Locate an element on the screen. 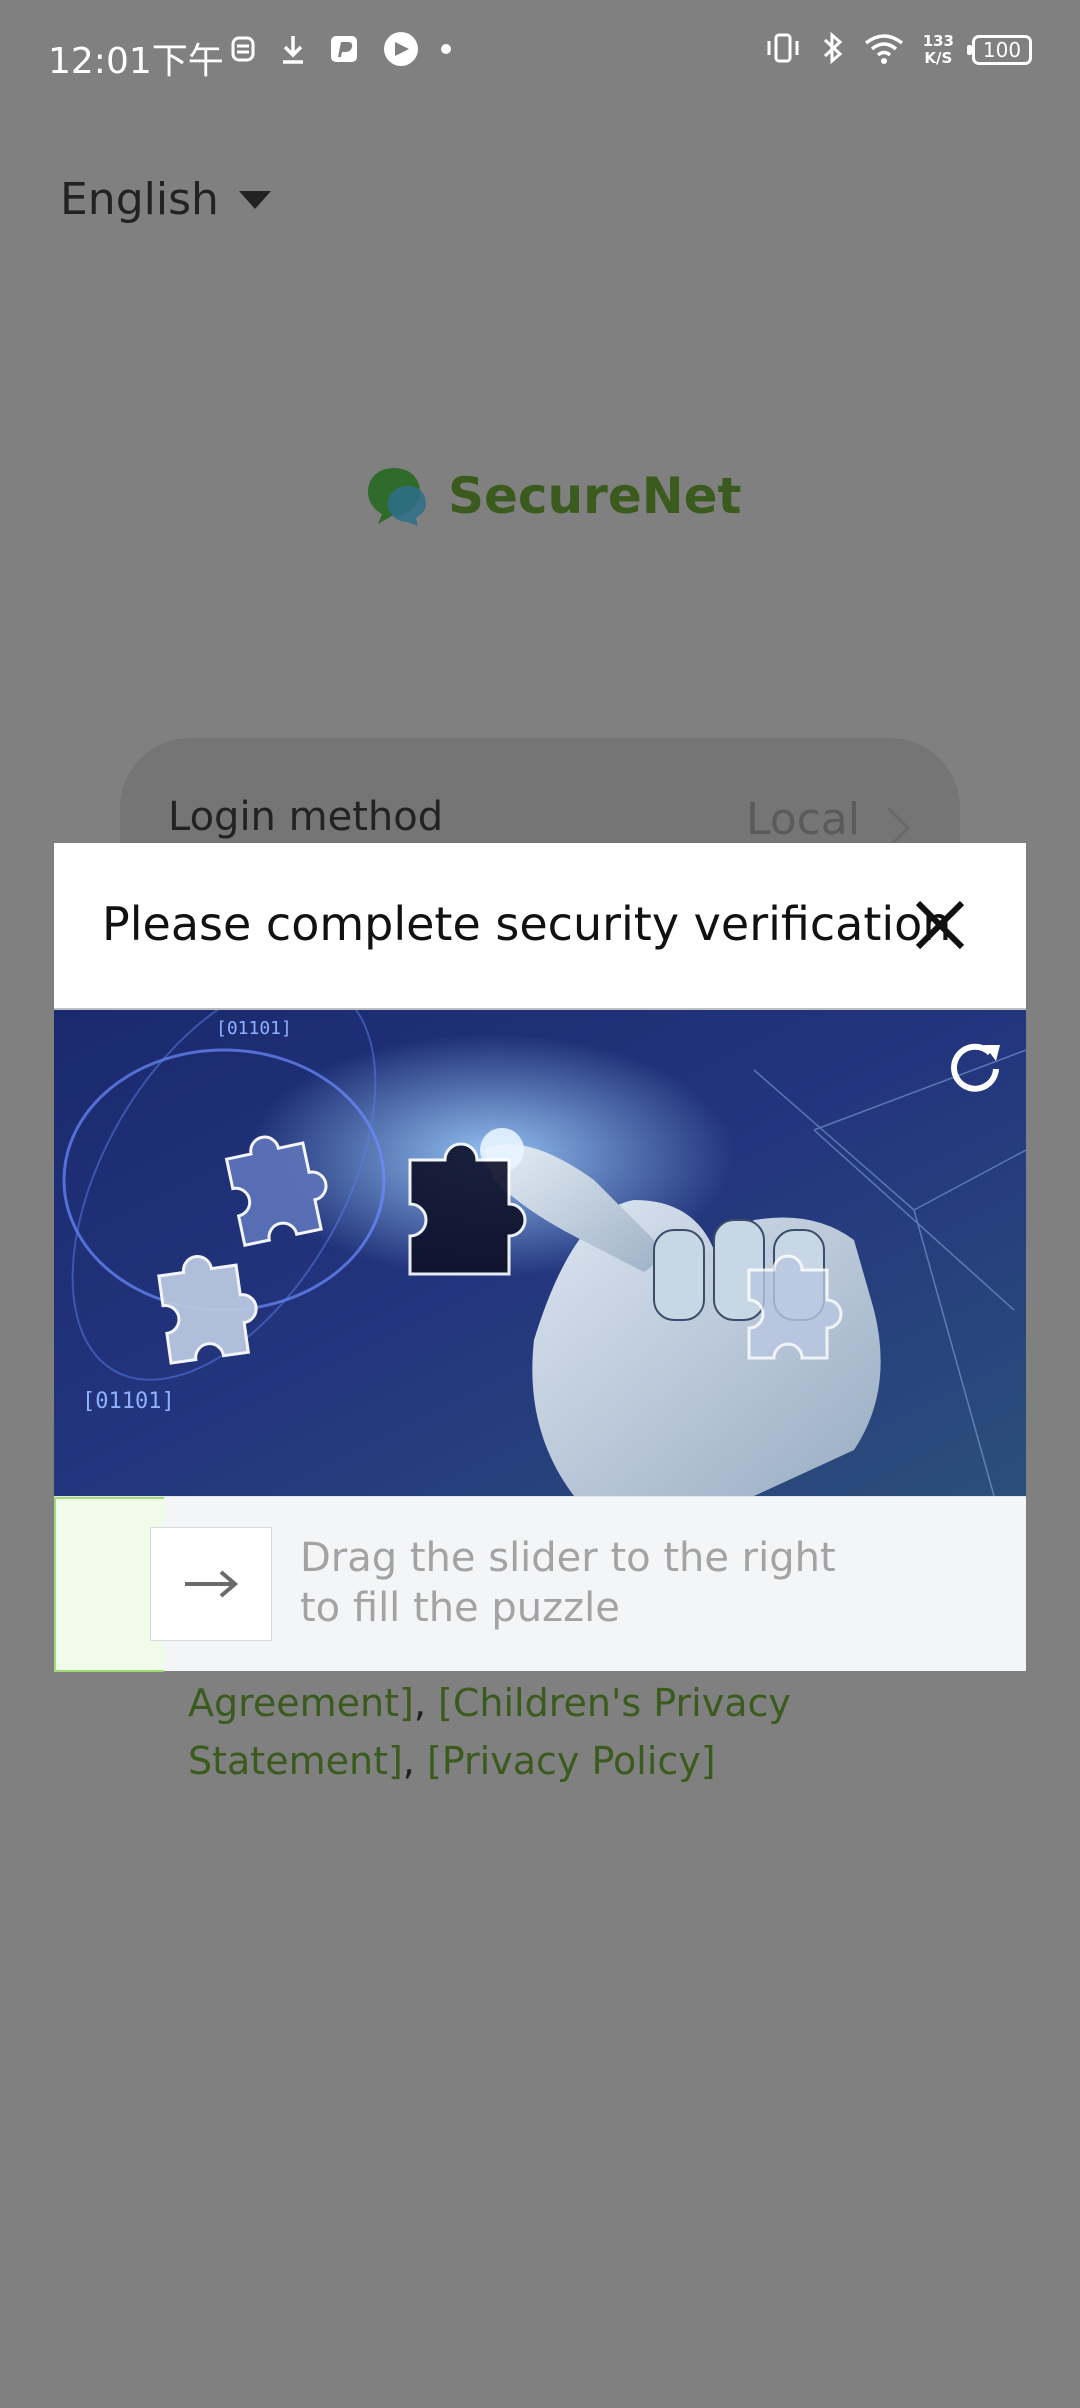 The height and width of the screenshot is (2408, 1080). refresh-icon is located at coordinates (975, 1066).